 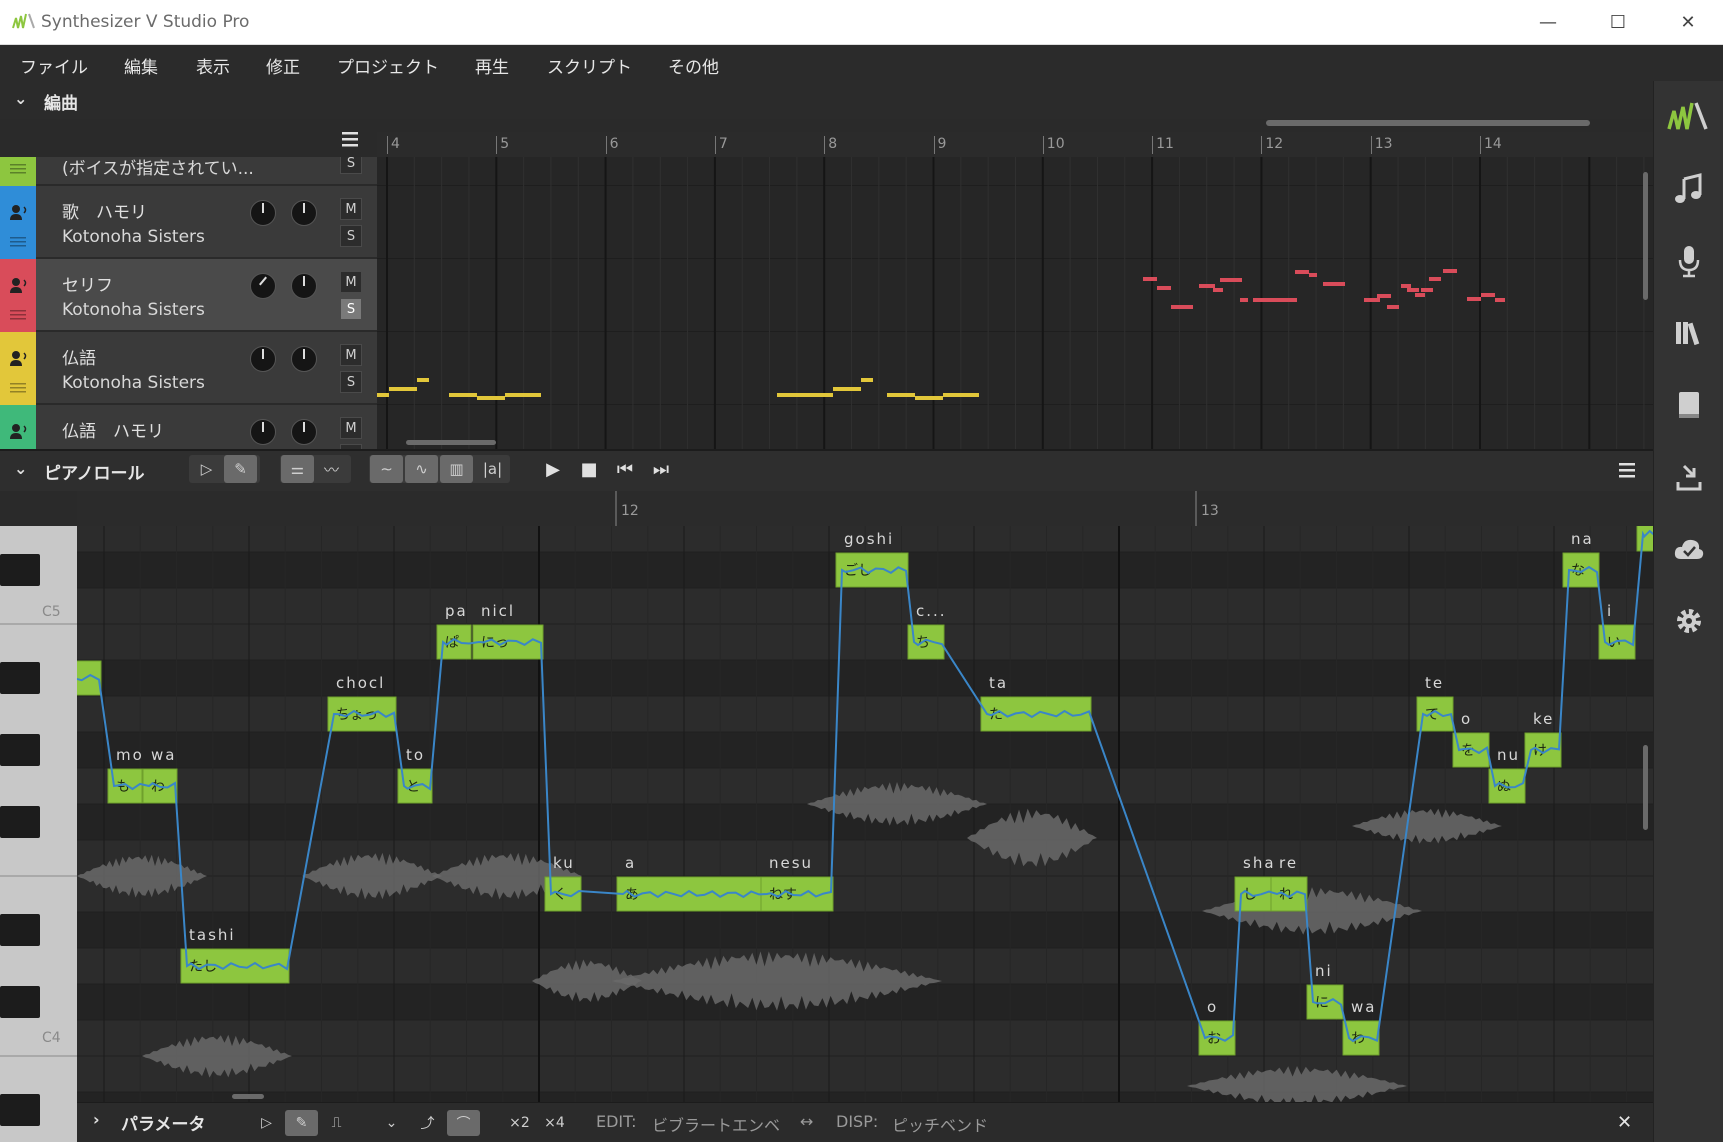 I want to click on piano-roll-menu-icon, so click(x=1628, y=470).